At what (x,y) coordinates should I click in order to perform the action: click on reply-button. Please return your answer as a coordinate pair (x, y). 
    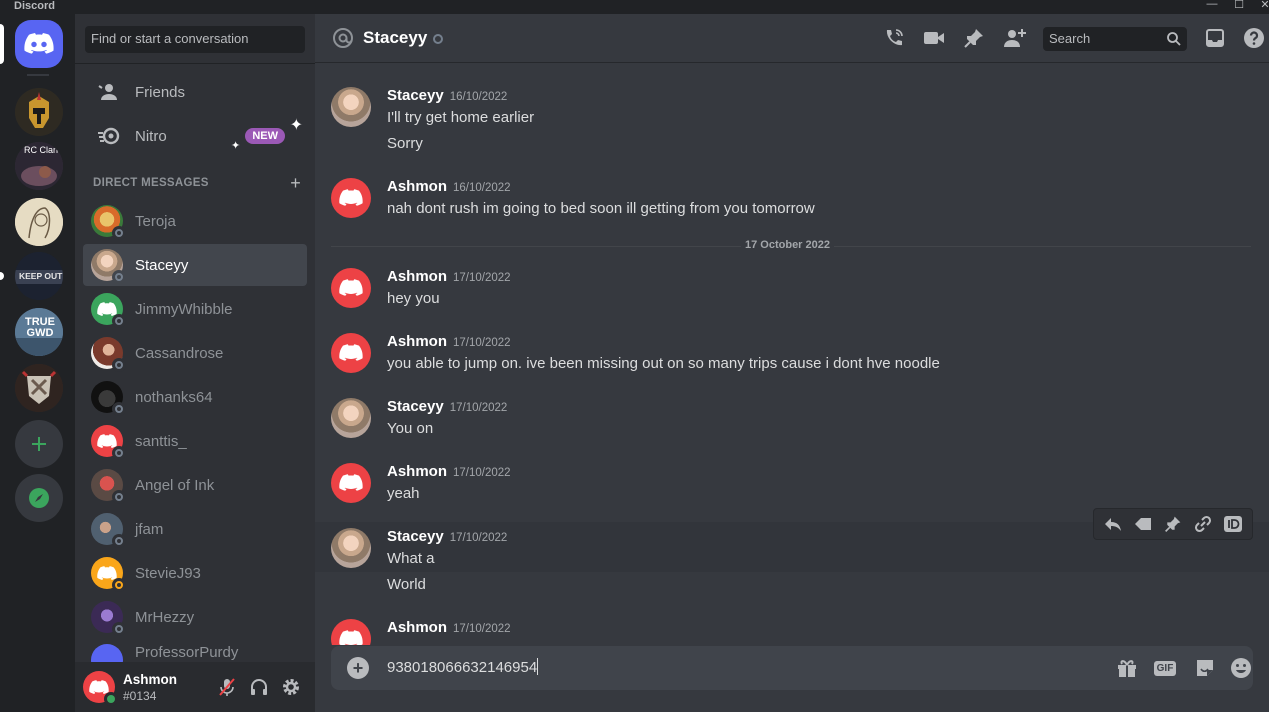
    Looking at the image, I should click on (1113, 524).